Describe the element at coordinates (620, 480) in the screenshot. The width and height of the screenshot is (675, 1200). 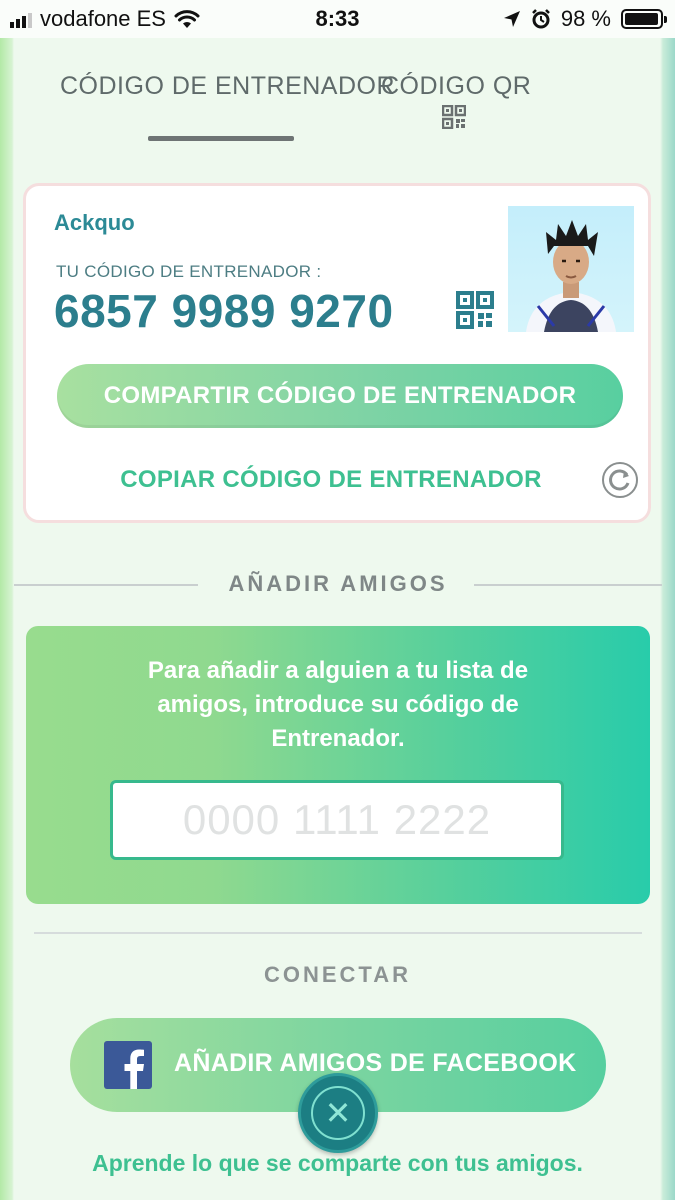
I see `refresh-icon` at that location.